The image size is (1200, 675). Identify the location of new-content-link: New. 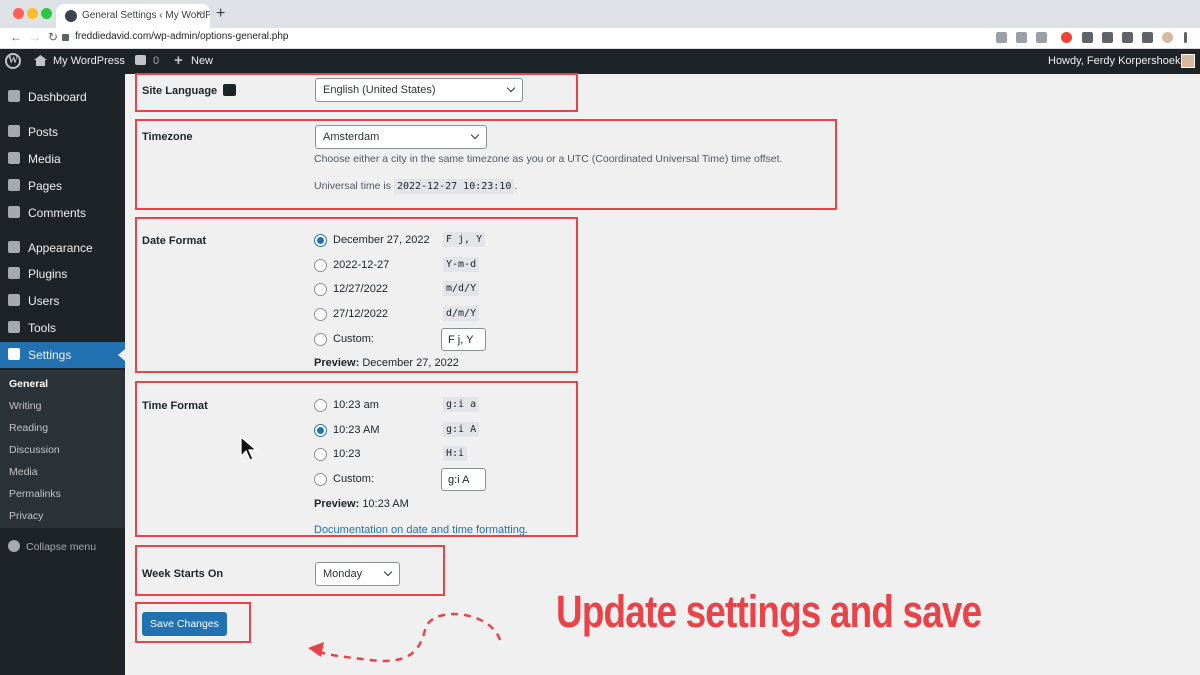
(202, 61).